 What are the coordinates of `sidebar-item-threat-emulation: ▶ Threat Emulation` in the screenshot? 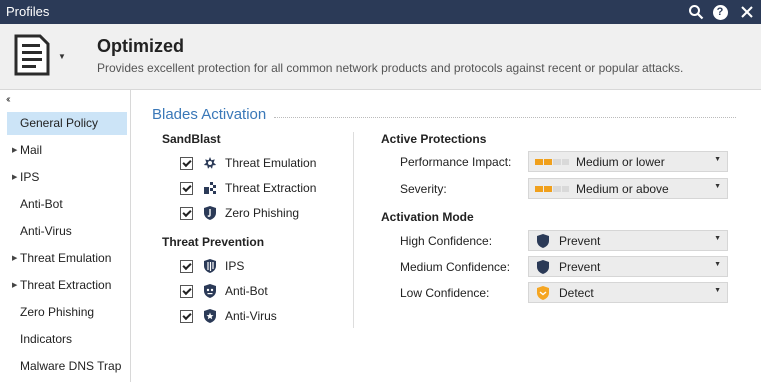 It's located at (67, 258).